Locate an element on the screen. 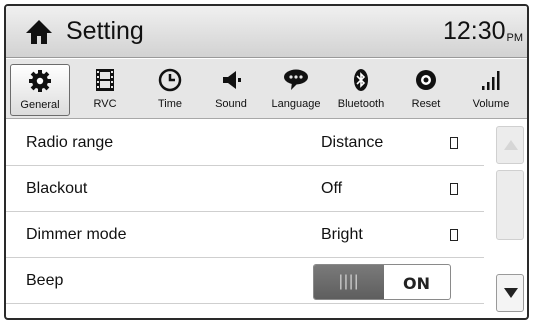  tab-reset: Reset is located at coordinates (426, 90).